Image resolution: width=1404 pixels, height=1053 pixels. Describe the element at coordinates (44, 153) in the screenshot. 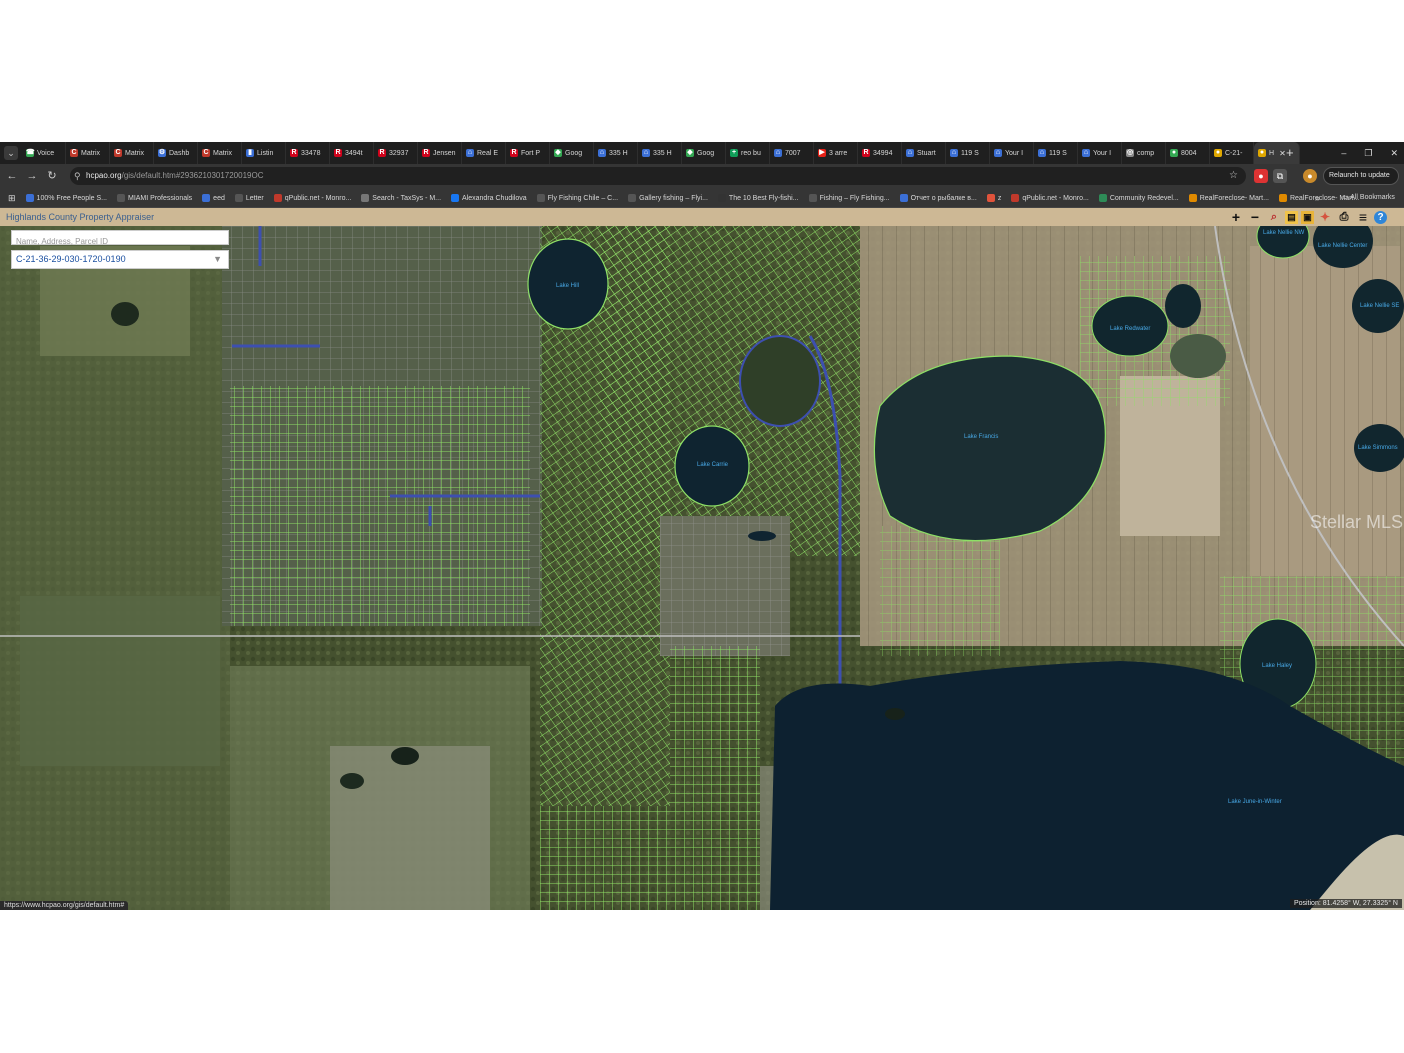

I see `tab-0: ☎ Voice` at that location.